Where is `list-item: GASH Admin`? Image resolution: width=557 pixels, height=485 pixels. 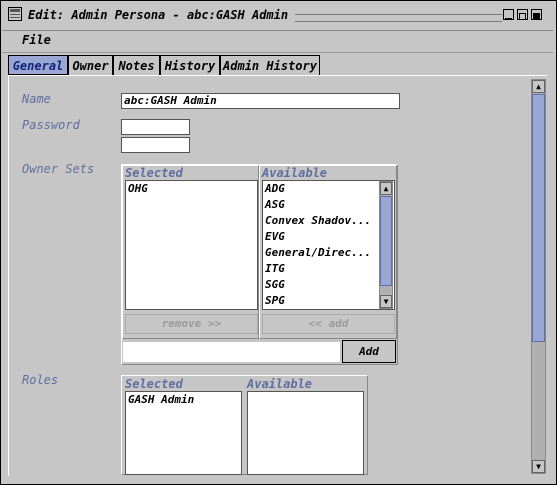
list-item: GASH Admin is located at coordinates (183, 400).